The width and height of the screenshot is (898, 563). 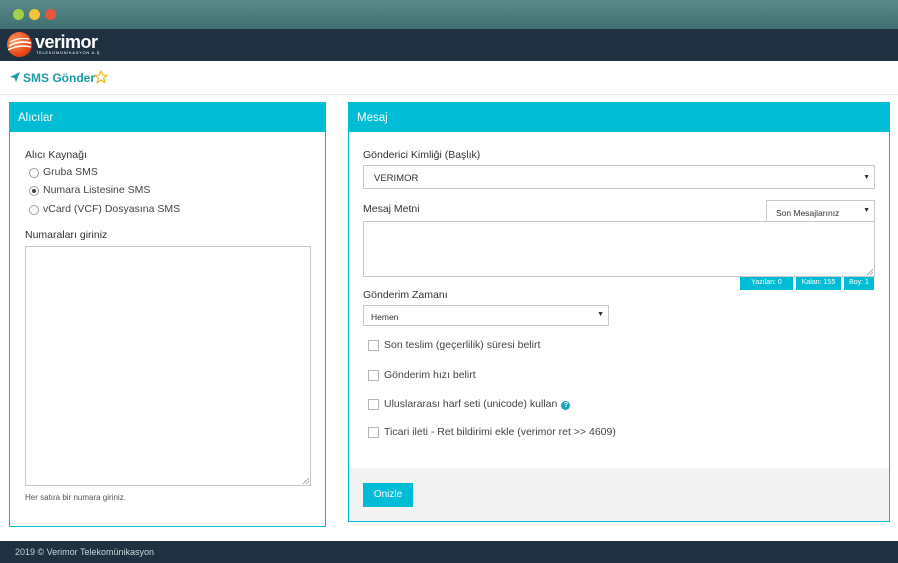 What do you see at coordinates (396, 178) in the screenshot?
I see `sender-id-value: VERIMOR` at bounding box center [396, 178].